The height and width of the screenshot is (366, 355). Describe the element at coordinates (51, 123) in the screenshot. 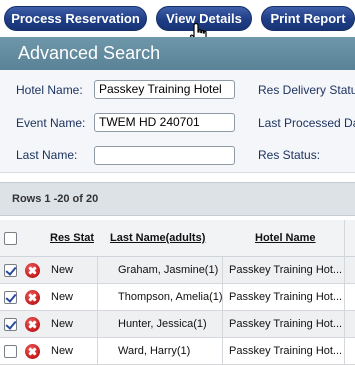

I see `event-name-label: Event Name:` at that location.